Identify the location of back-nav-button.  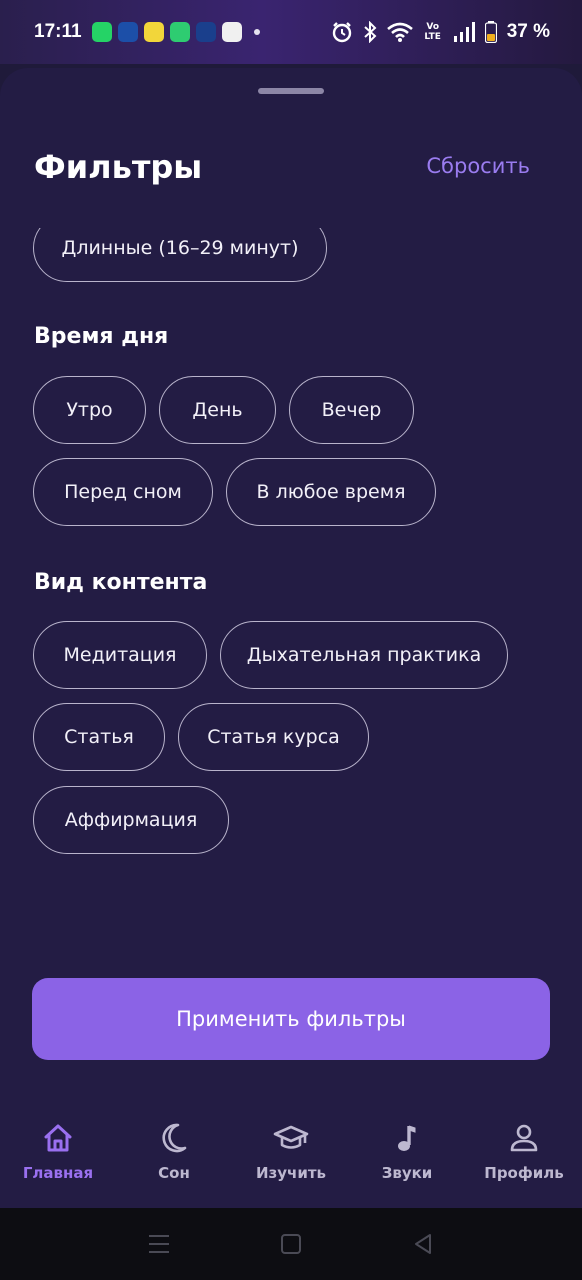
(423, 1244).